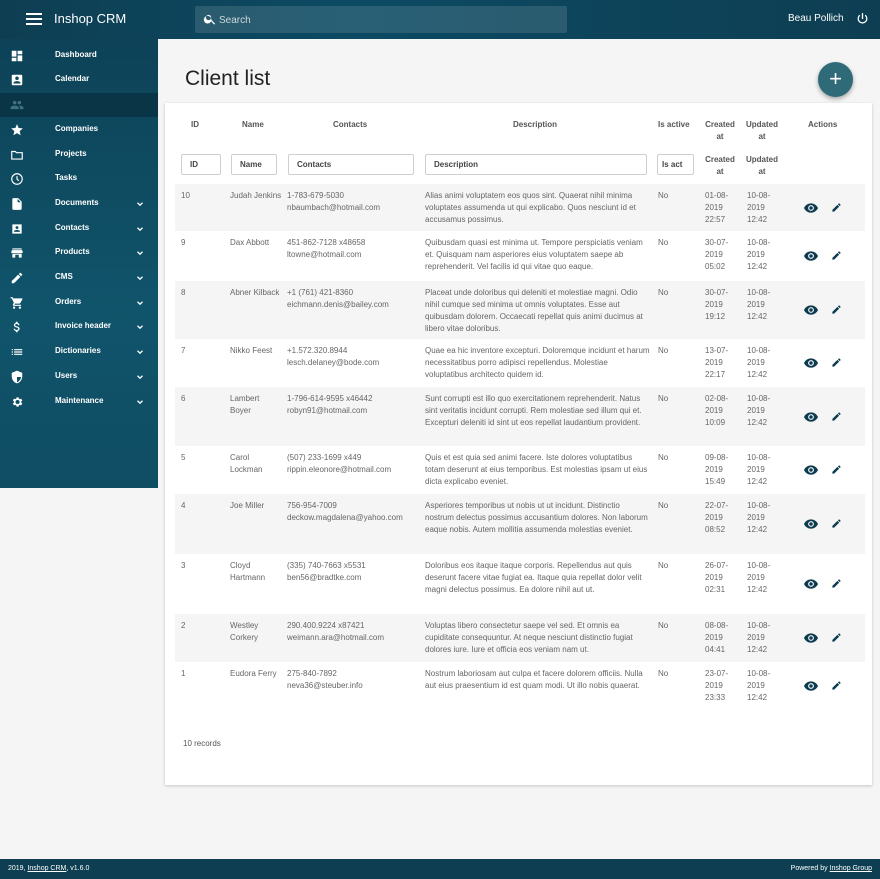  What do you see at coordinates (717, 304) in the screenshot?
I see `cell-created: 30-07-2019 19:12` at bounding box center [717, 304].